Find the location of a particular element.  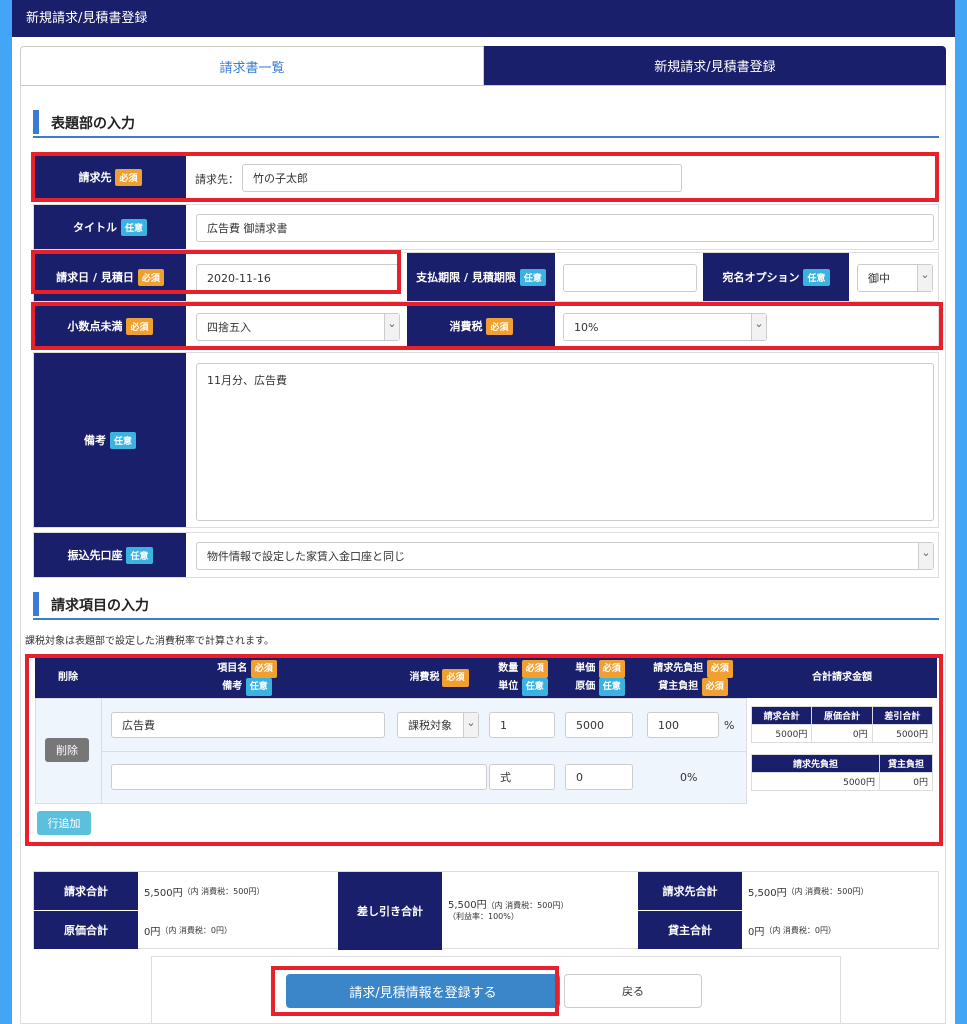

header-text: 消費税 is located at coordinates (424, 677).